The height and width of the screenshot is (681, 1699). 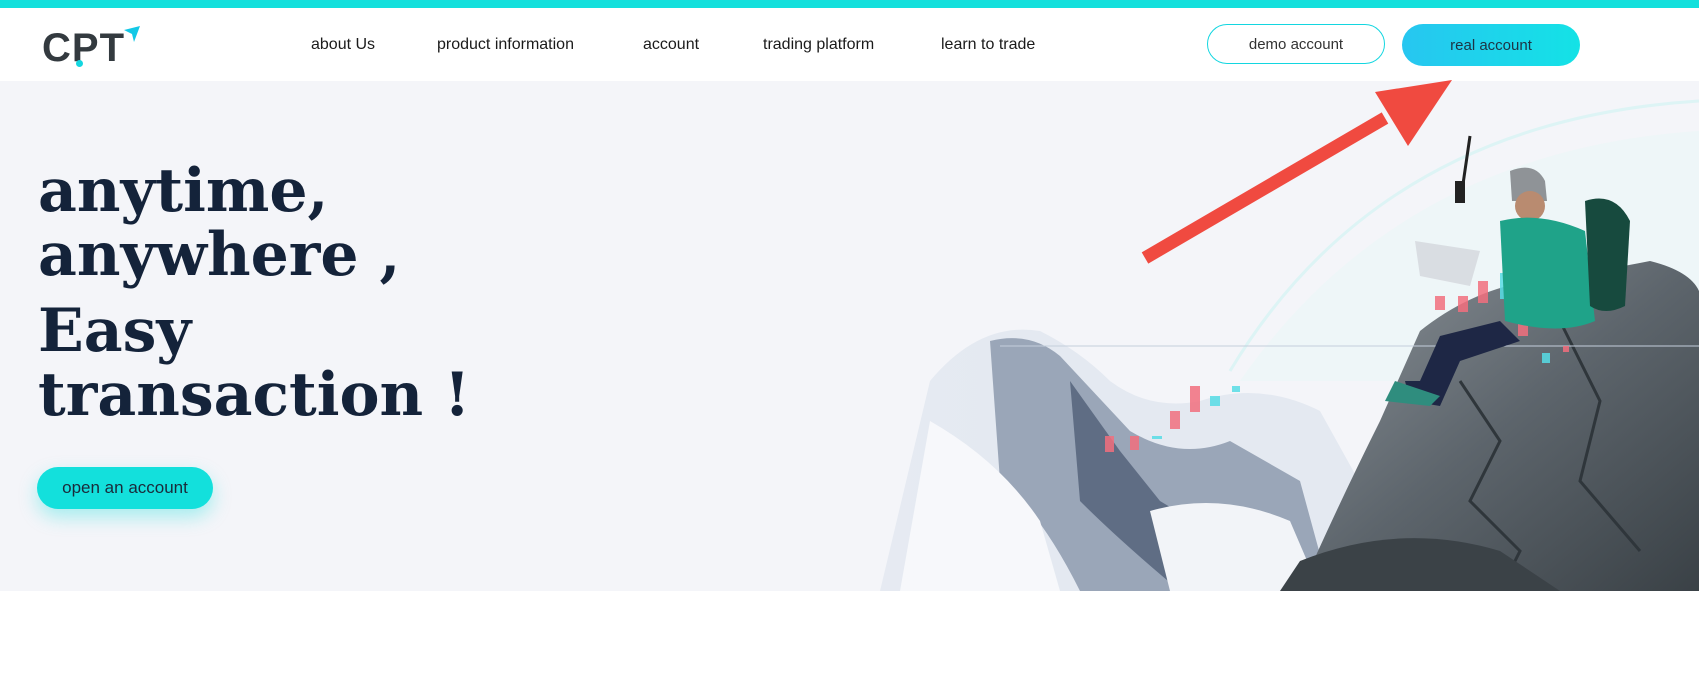 What do you see at coordinates (79, 63) in the screenshot?
I see `logo-dot-icon` at bounding box center [79, 63].